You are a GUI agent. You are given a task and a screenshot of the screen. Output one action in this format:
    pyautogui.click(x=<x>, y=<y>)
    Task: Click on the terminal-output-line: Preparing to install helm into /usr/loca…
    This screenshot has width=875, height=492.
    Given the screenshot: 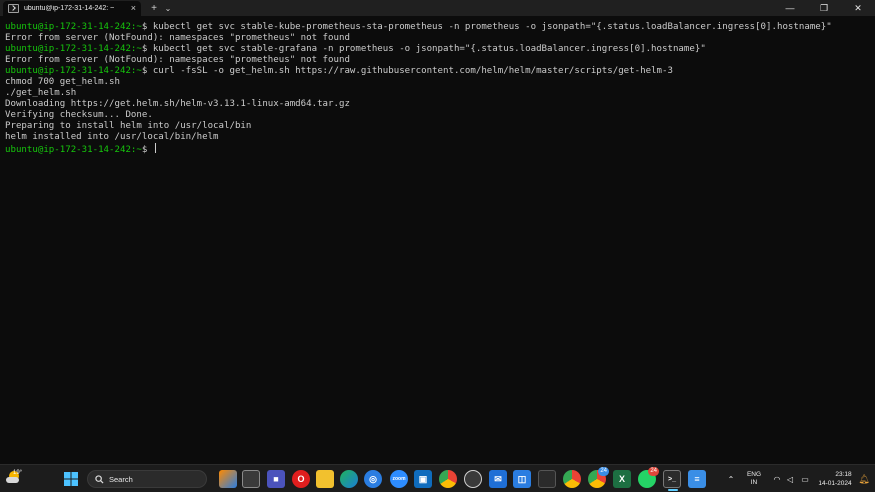 What is the action you would take?
    pyautogui.click(x=440, y=126)
    